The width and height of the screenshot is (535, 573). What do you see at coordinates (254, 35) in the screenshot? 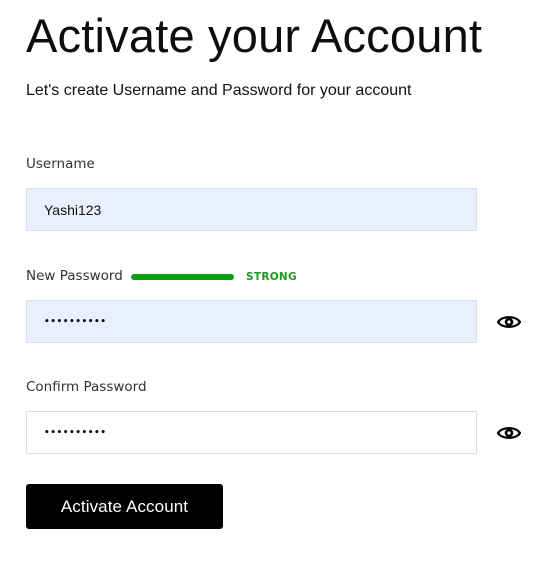
I see `page-title: Activate your Account` at bounding box center [254, 35].